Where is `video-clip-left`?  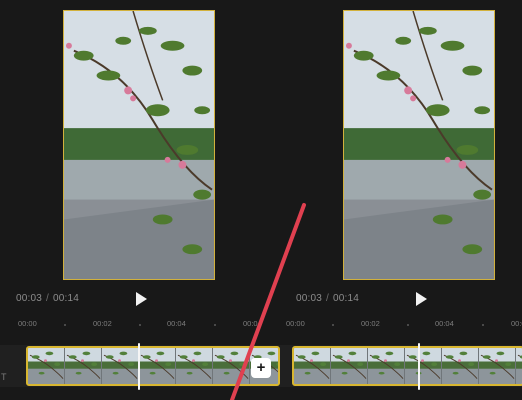
video-clip-left is located at coordinates (153, 366).